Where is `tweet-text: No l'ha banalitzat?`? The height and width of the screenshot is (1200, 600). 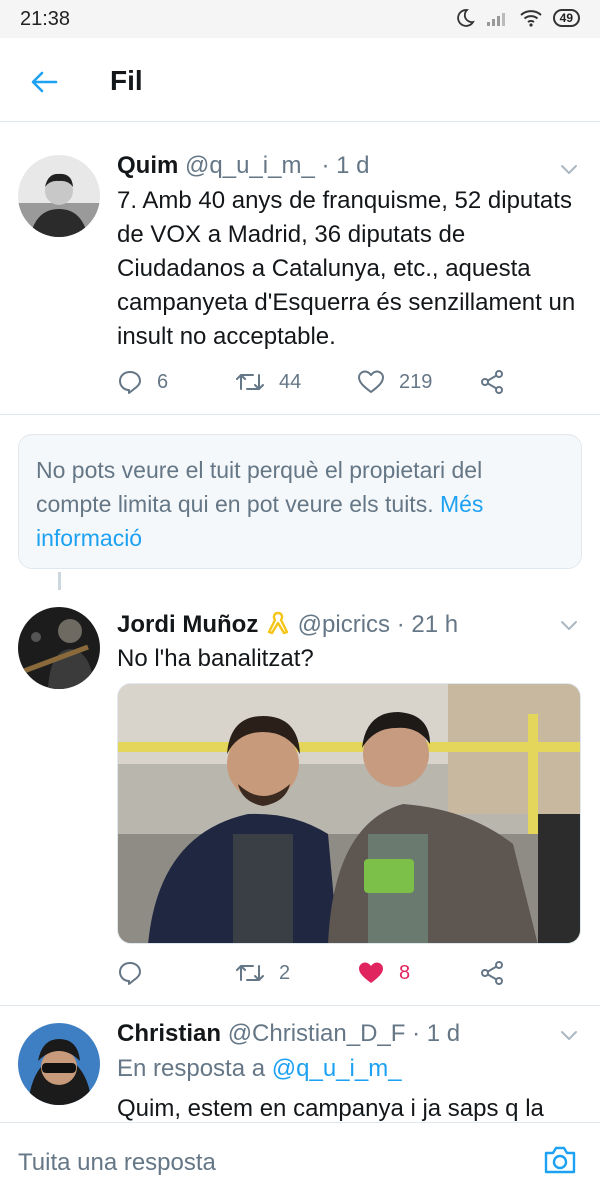
tweet-text: No l'ha banalitzat? is located at coordinates (215, 658).